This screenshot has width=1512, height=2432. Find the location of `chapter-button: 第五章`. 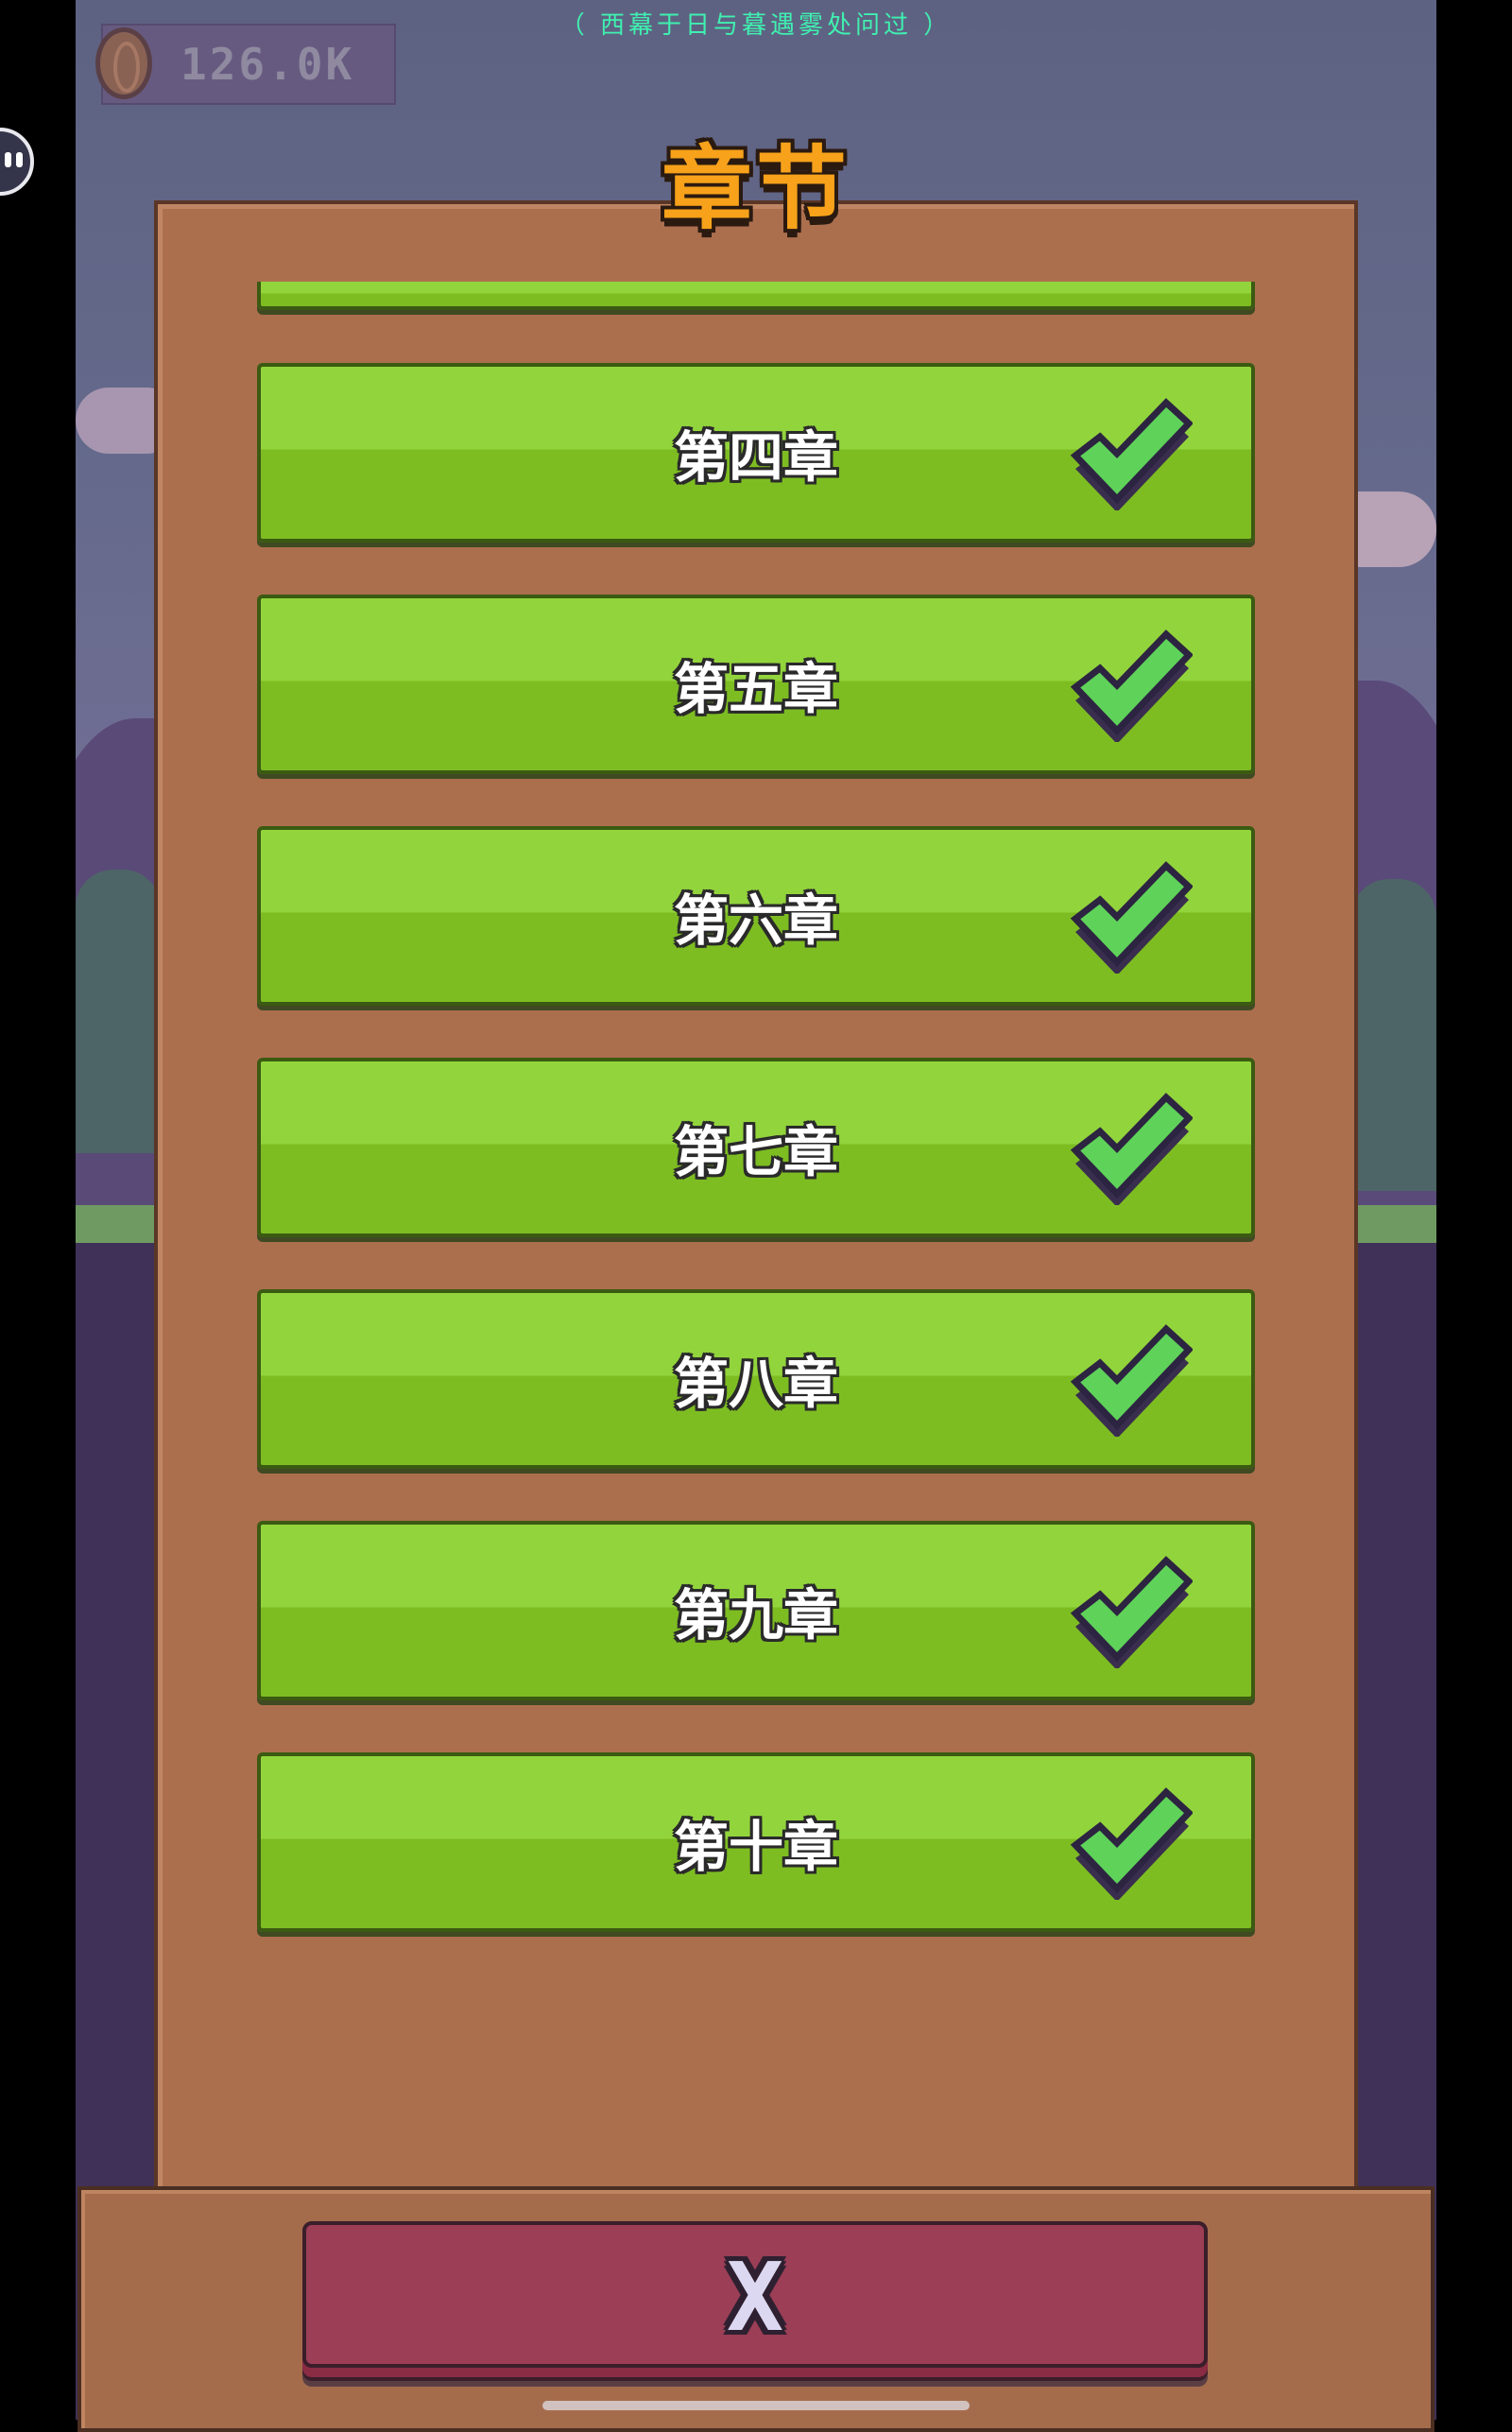

chapter-button: 第五章 is located at coordinates (756, 685).